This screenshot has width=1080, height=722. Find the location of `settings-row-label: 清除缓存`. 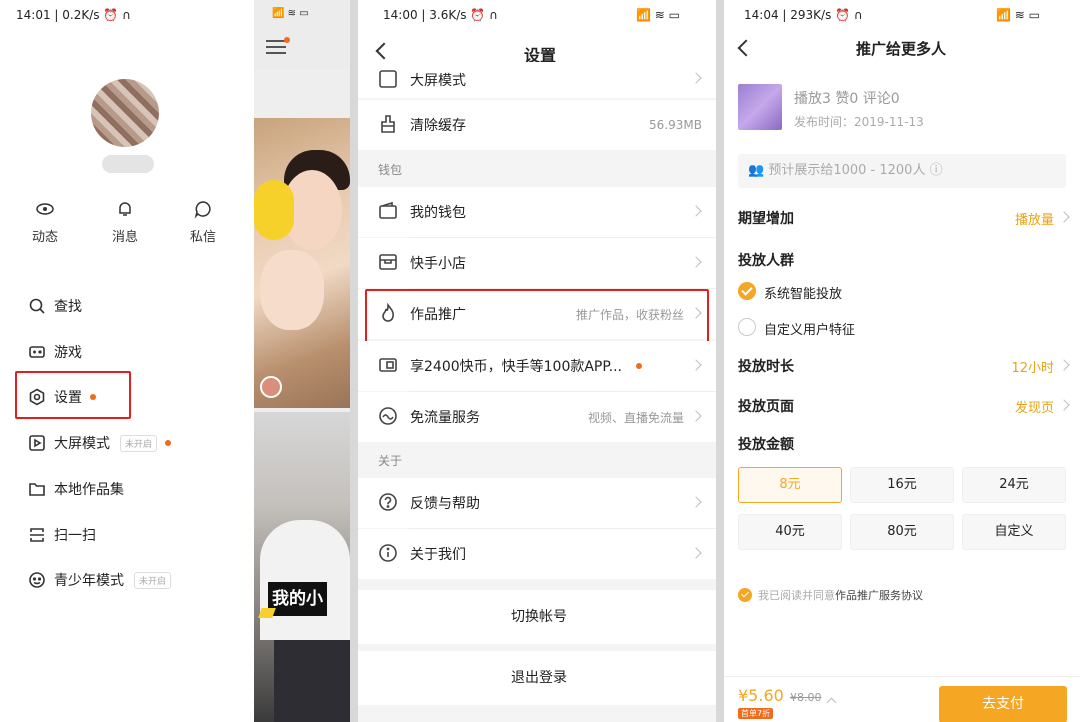

settings-row-label: 清除缓存 is located at coordinates (438, 126).